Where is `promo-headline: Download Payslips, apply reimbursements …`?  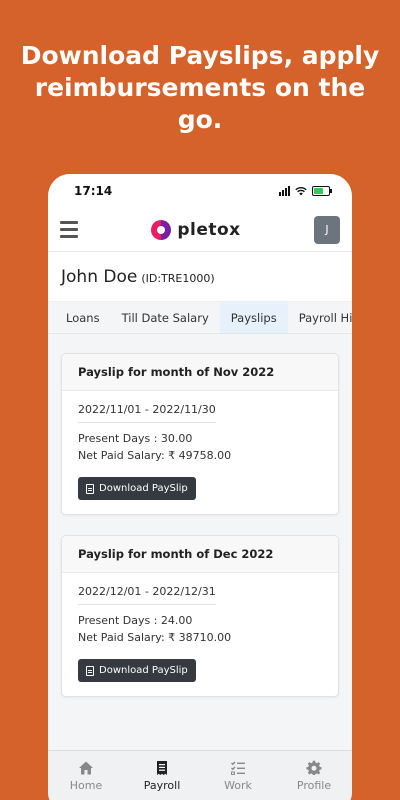
promo-headline: Download Payslips, apply reimbursements … is located at coordinates (200, 87).